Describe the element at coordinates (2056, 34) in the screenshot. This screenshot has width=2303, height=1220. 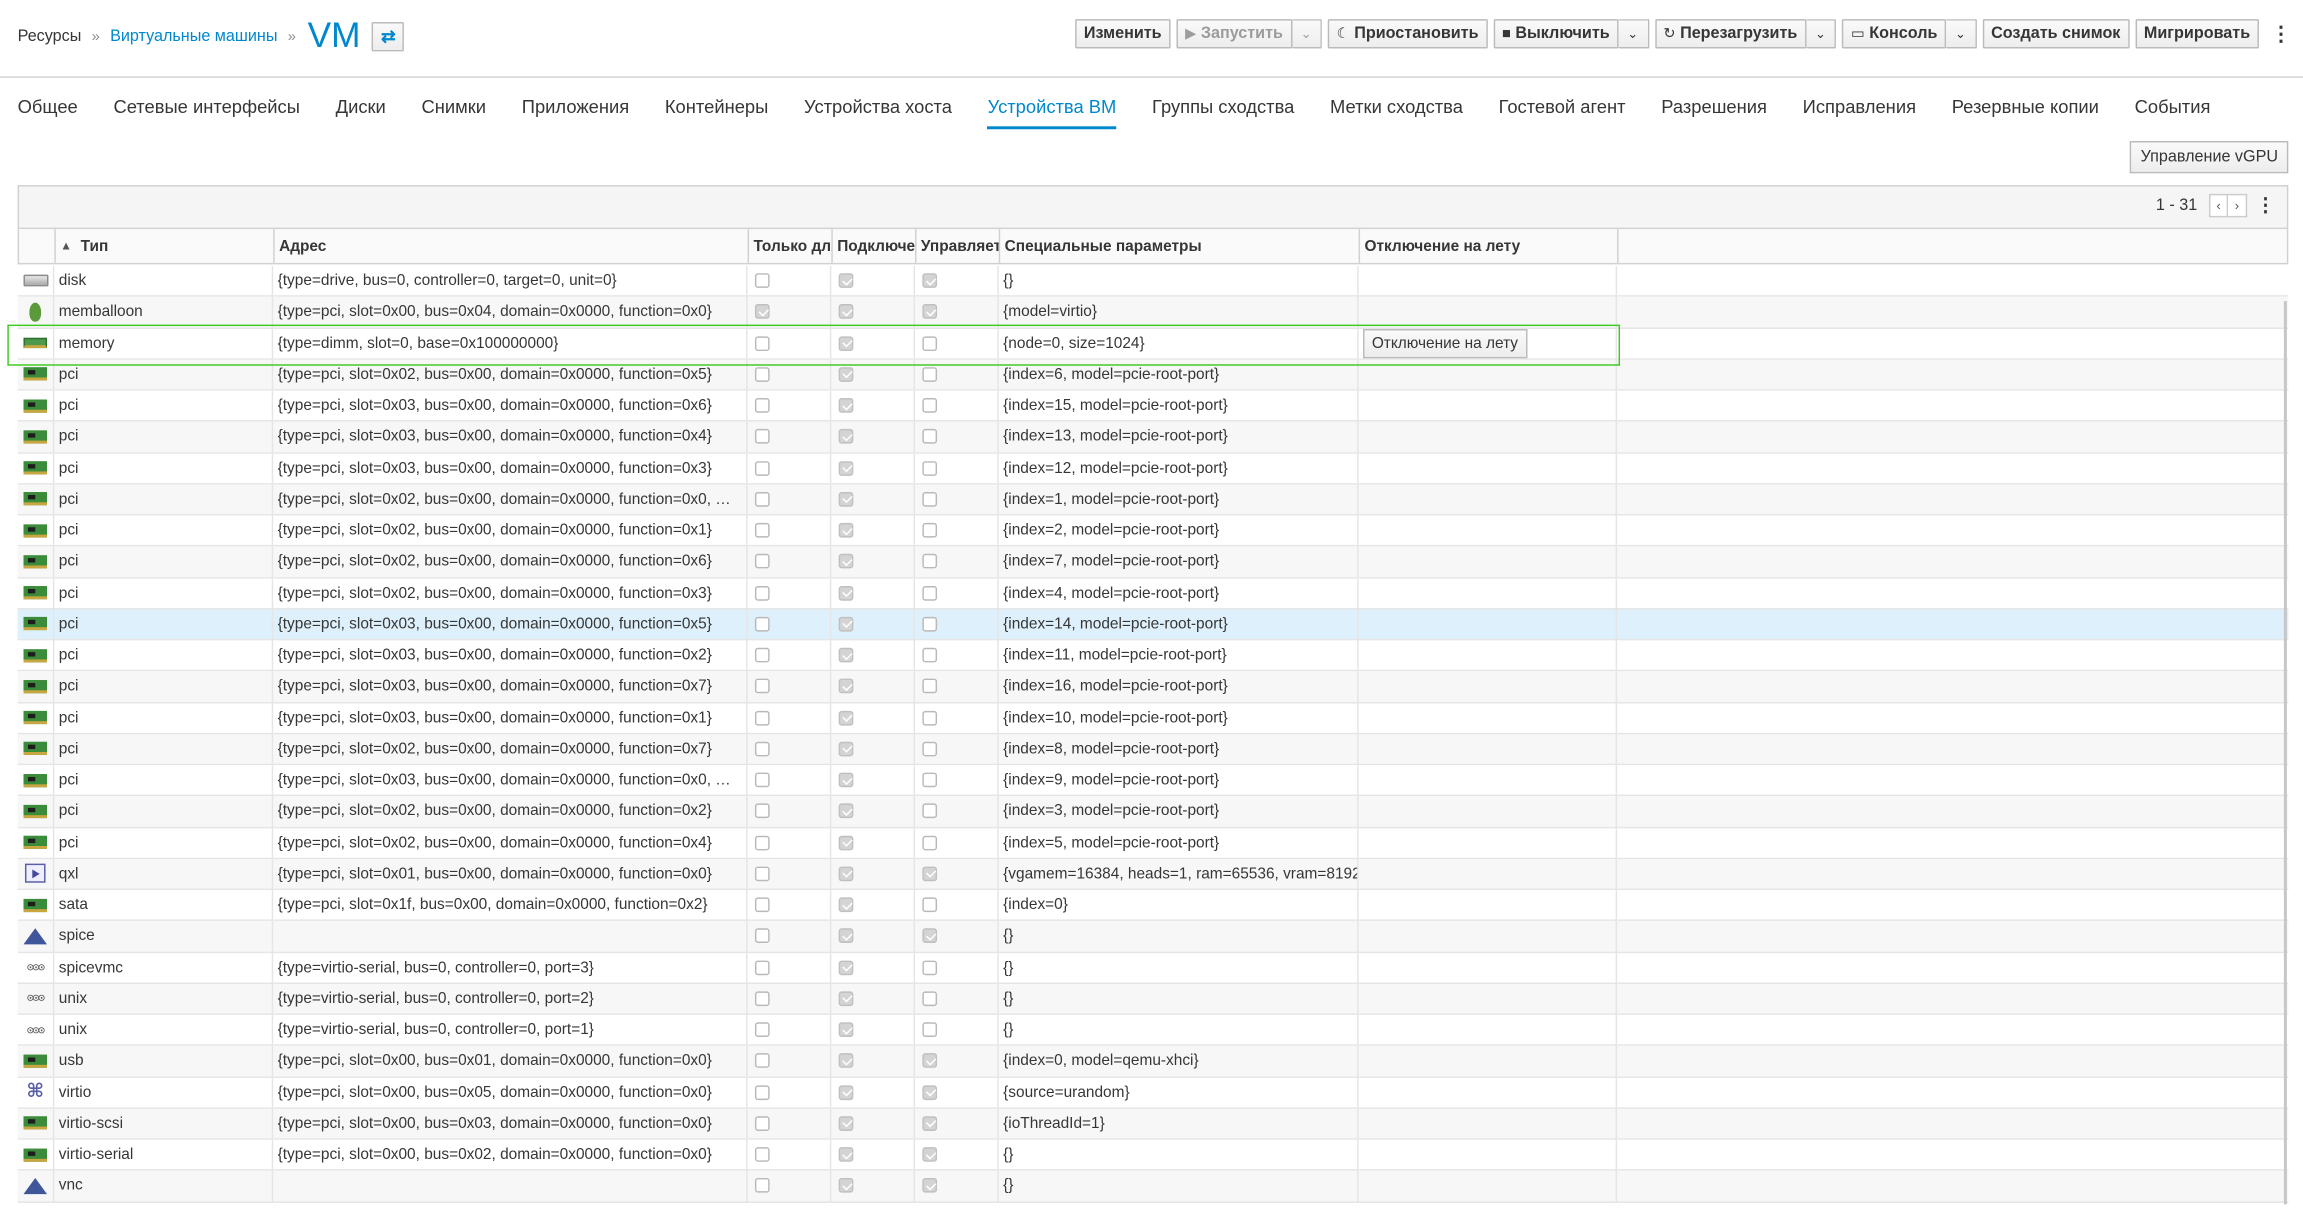
I see `create-snapshot-button: Создать снимок` at that location.